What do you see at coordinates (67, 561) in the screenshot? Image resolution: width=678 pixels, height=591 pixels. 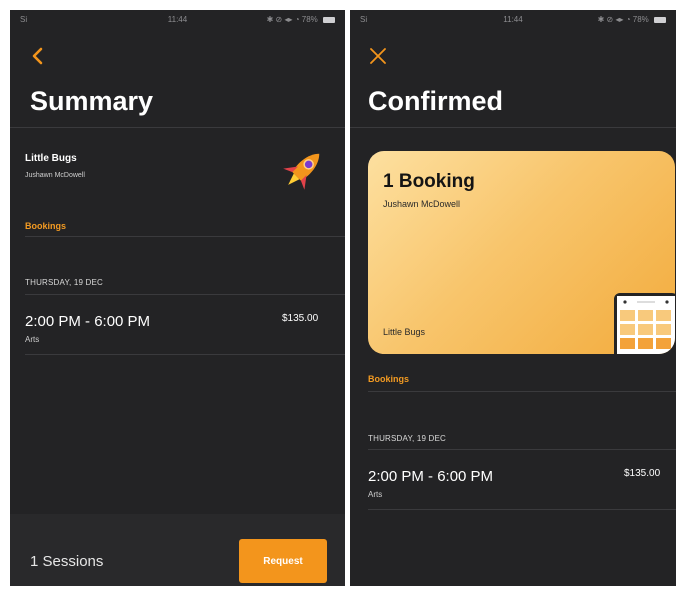 I see `sessions-count: 1 Sessions` at bounding box center [67, 561].